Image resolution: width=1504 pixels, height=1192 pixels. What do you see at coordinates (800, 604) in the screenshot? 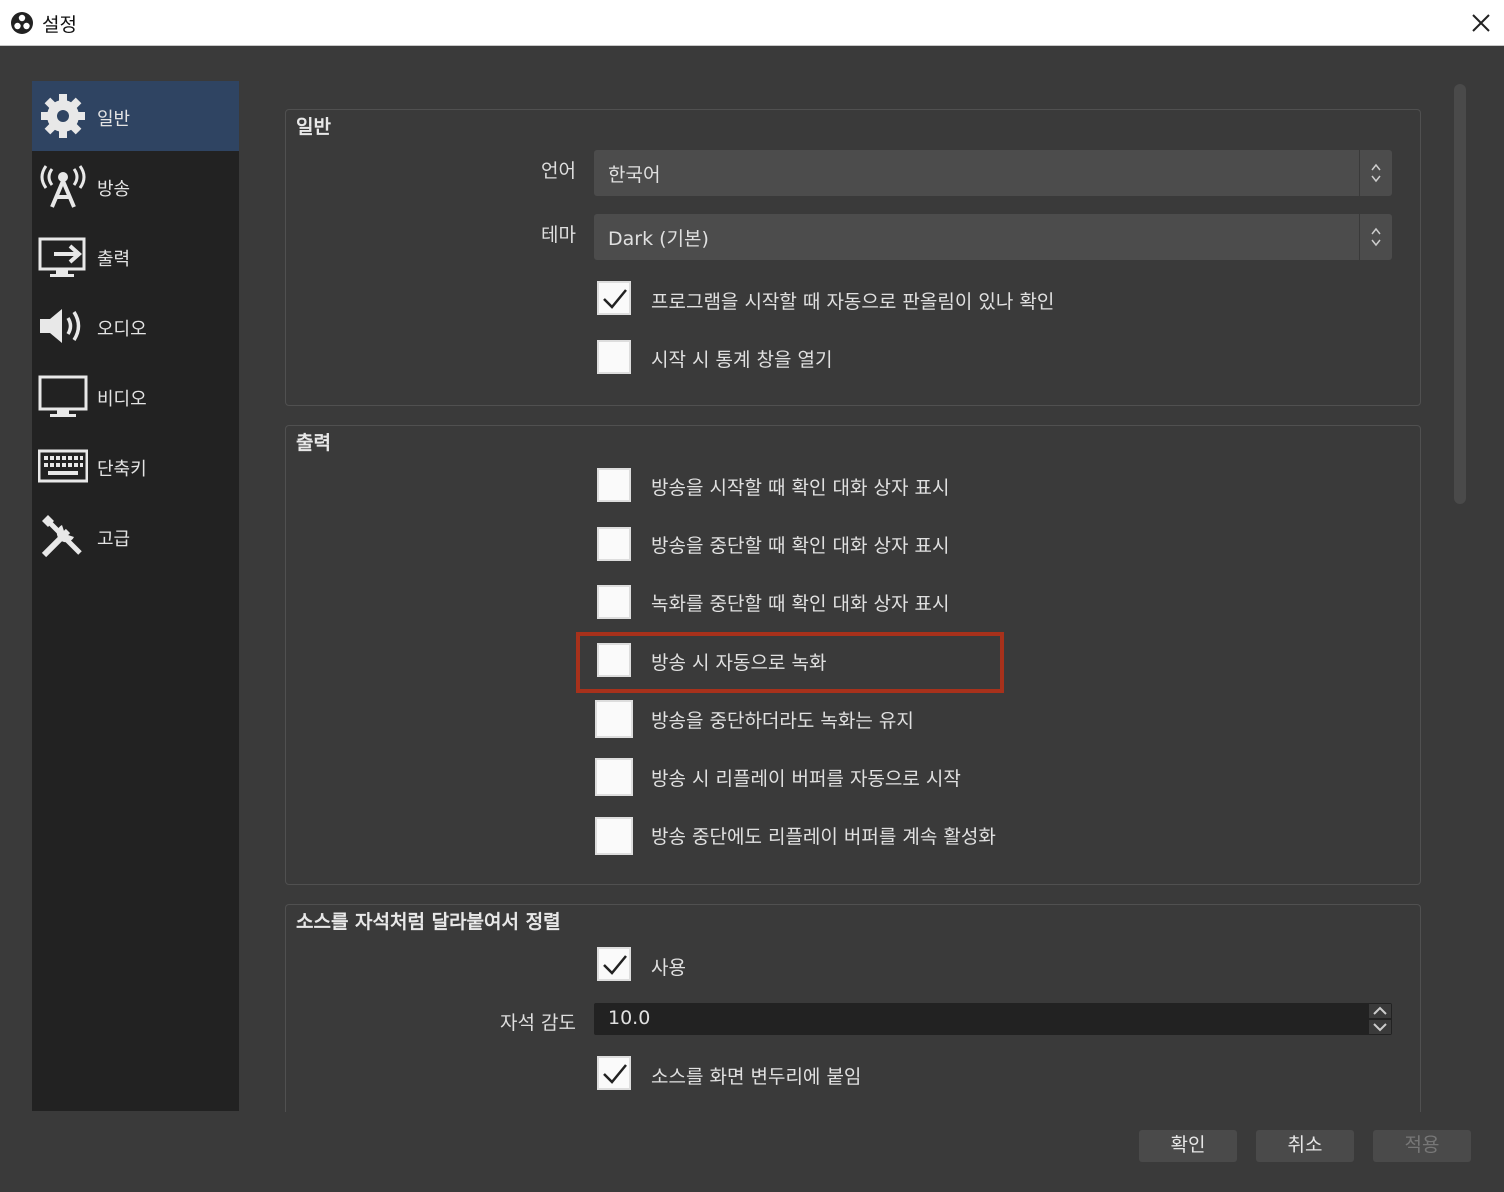
I see `confirm-stop-record-label: 녹화를 중단할 때 확인 대화 상자 표시` at bounding box center [800, 604].